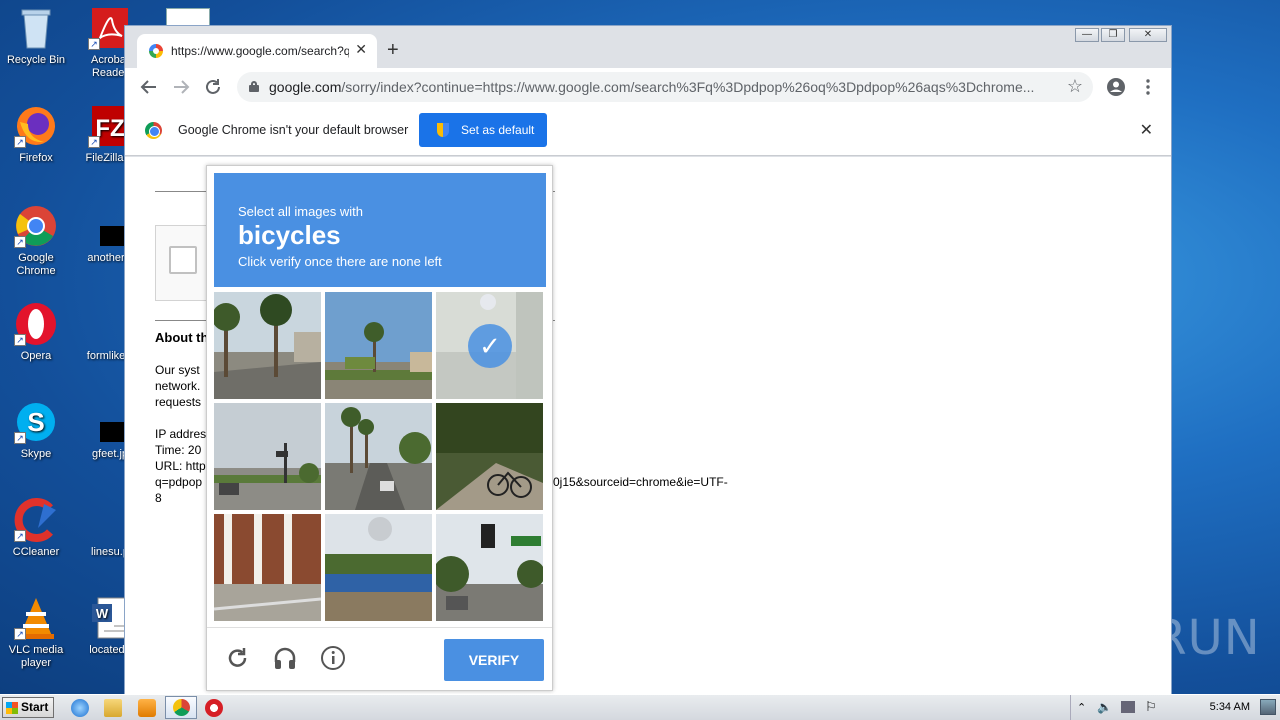  What do you see at coordinates (147, 708) in the screenshot?
I see `media-player-icon` at bounding box center [147, 708].